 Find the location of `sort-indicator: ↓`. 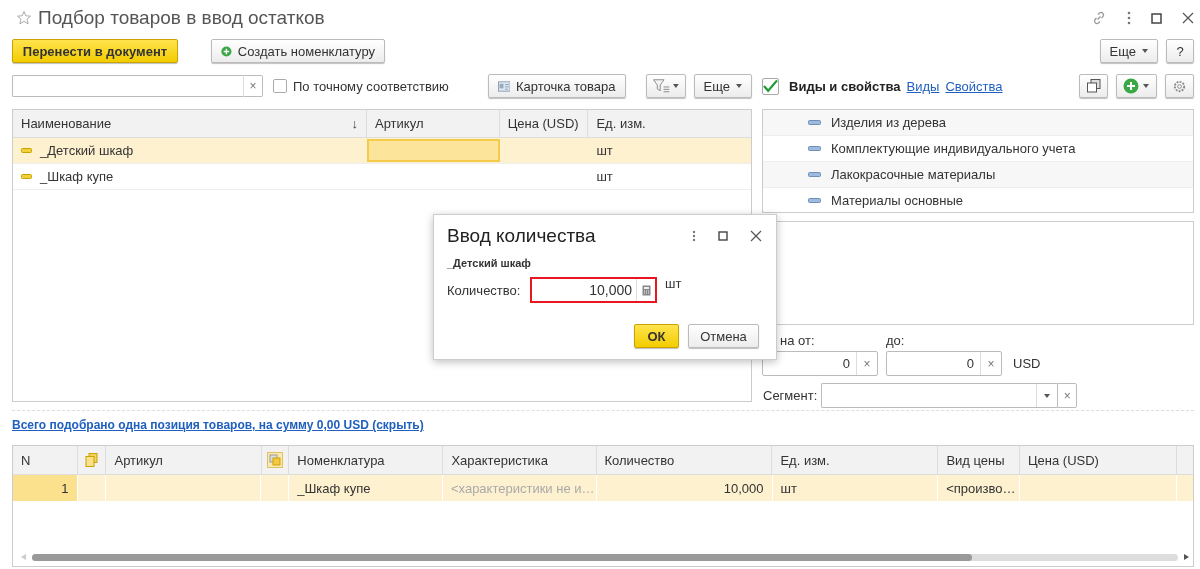

sort-indicator: ↓ is located at coordinates (354, 123).